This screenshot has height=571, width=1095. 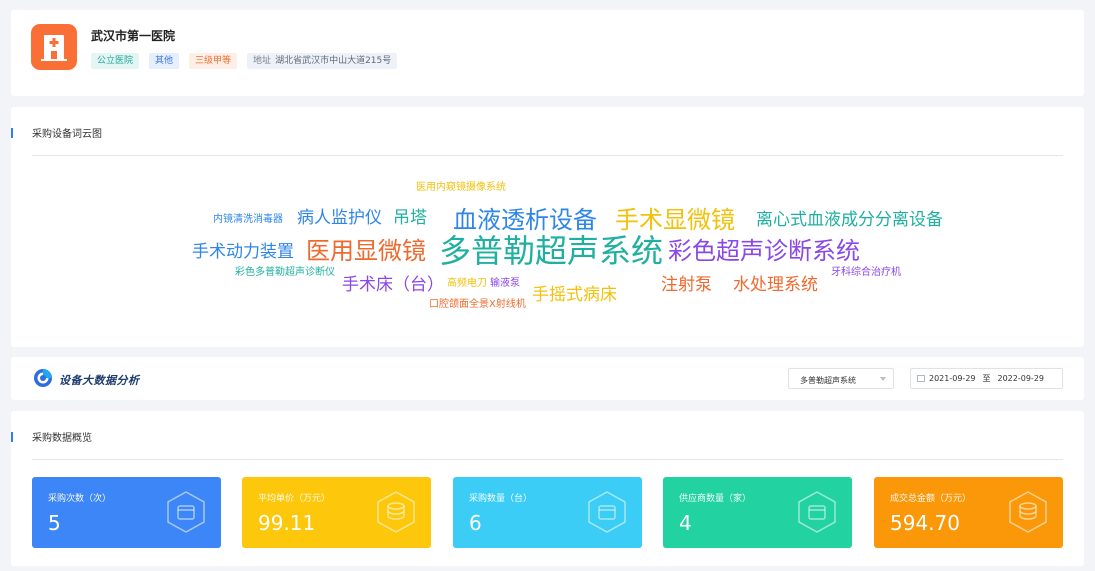 I want to click on wordcloud-word: 手摇式病床, so click(x=574, y=295).